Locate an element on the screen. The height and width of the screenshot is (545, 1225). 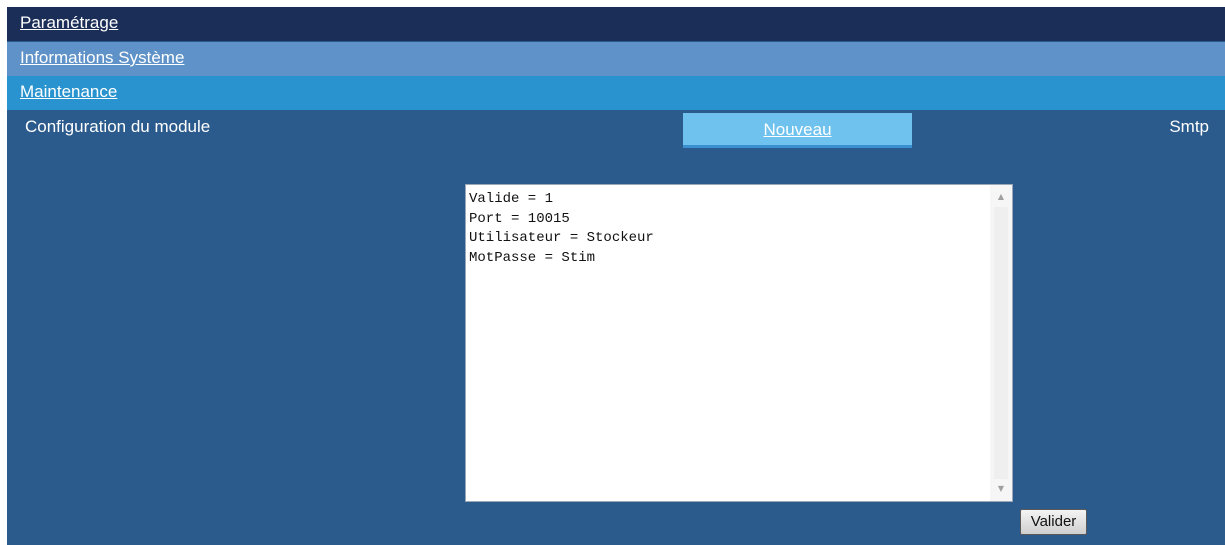
nav-link-informations-systeme: Informations Système is located at coordinates (102, 57).